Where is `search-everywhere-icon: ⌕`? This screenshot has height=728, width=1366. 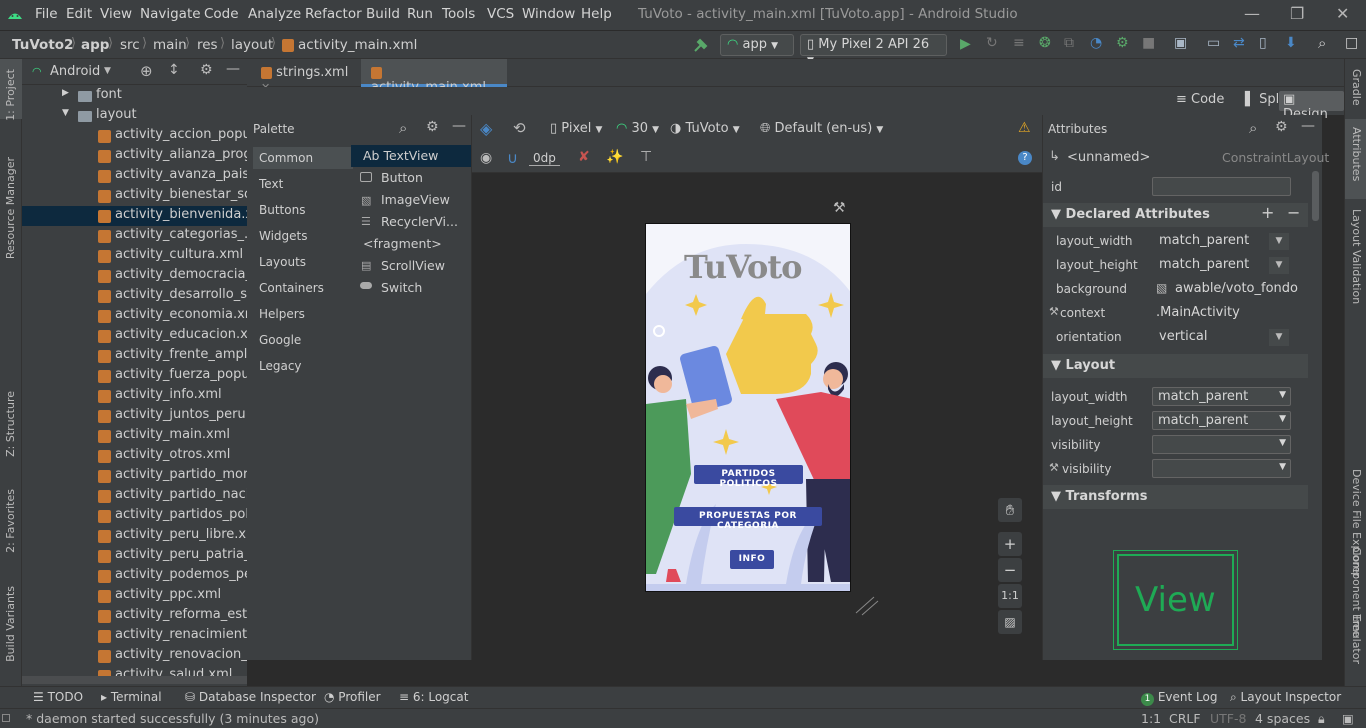
search-everywhere-icon: ⌕ is located at coordinates (1326, 43).